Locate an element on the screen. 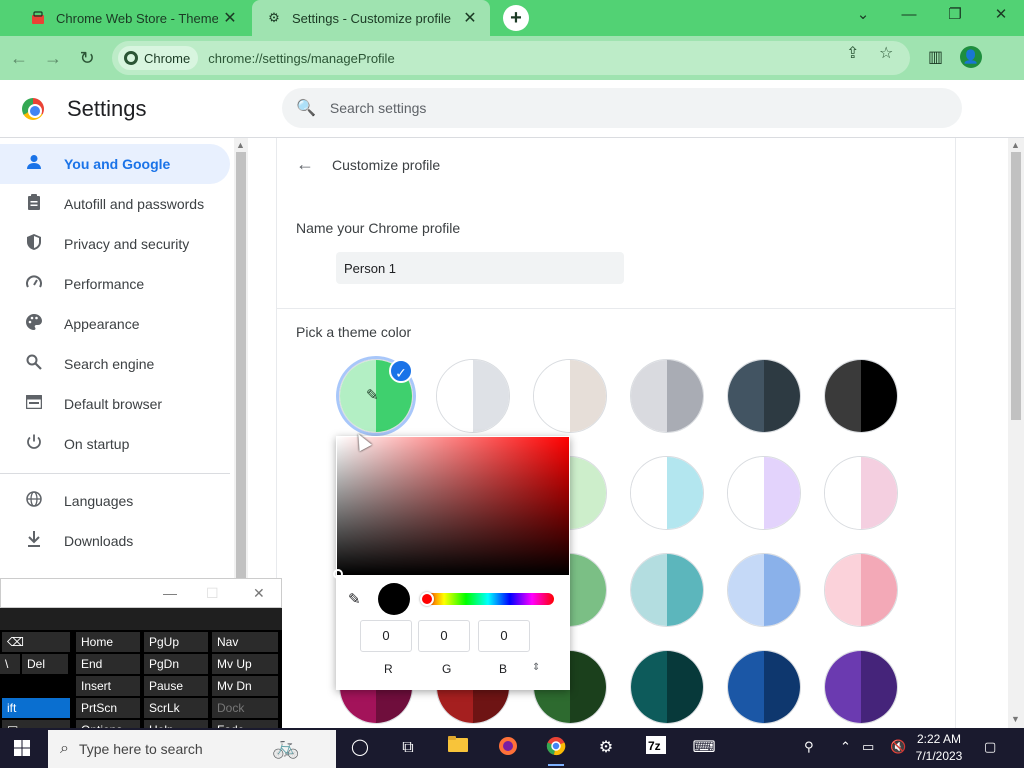 The height and width of the screenshot is (768, 1024). restore-button: ❐ is located at coordinates (955, 15).